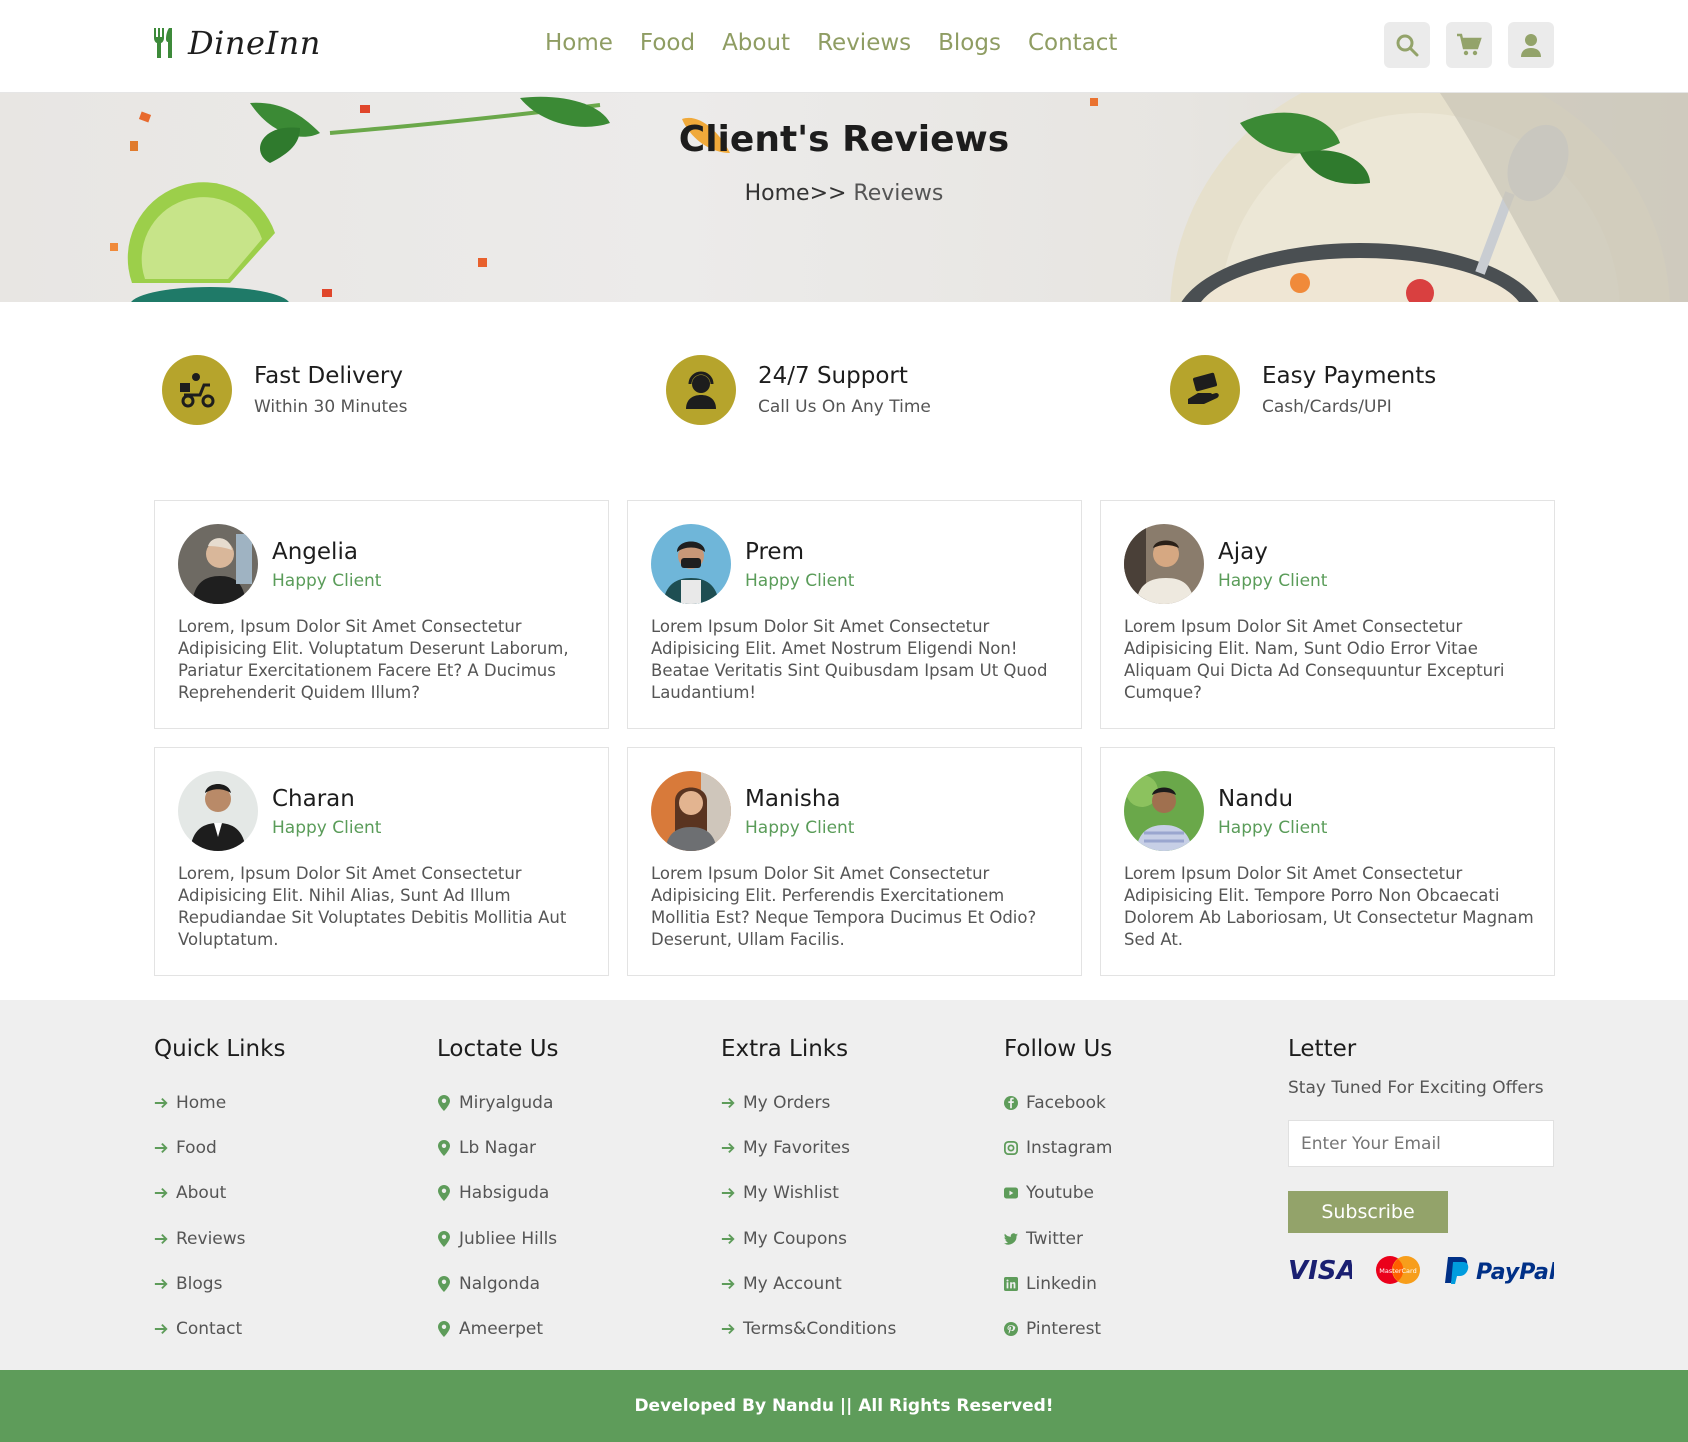 The image size is (1688, 1442). I want to click on location-link: Habsiguda, so click(498, 1193).